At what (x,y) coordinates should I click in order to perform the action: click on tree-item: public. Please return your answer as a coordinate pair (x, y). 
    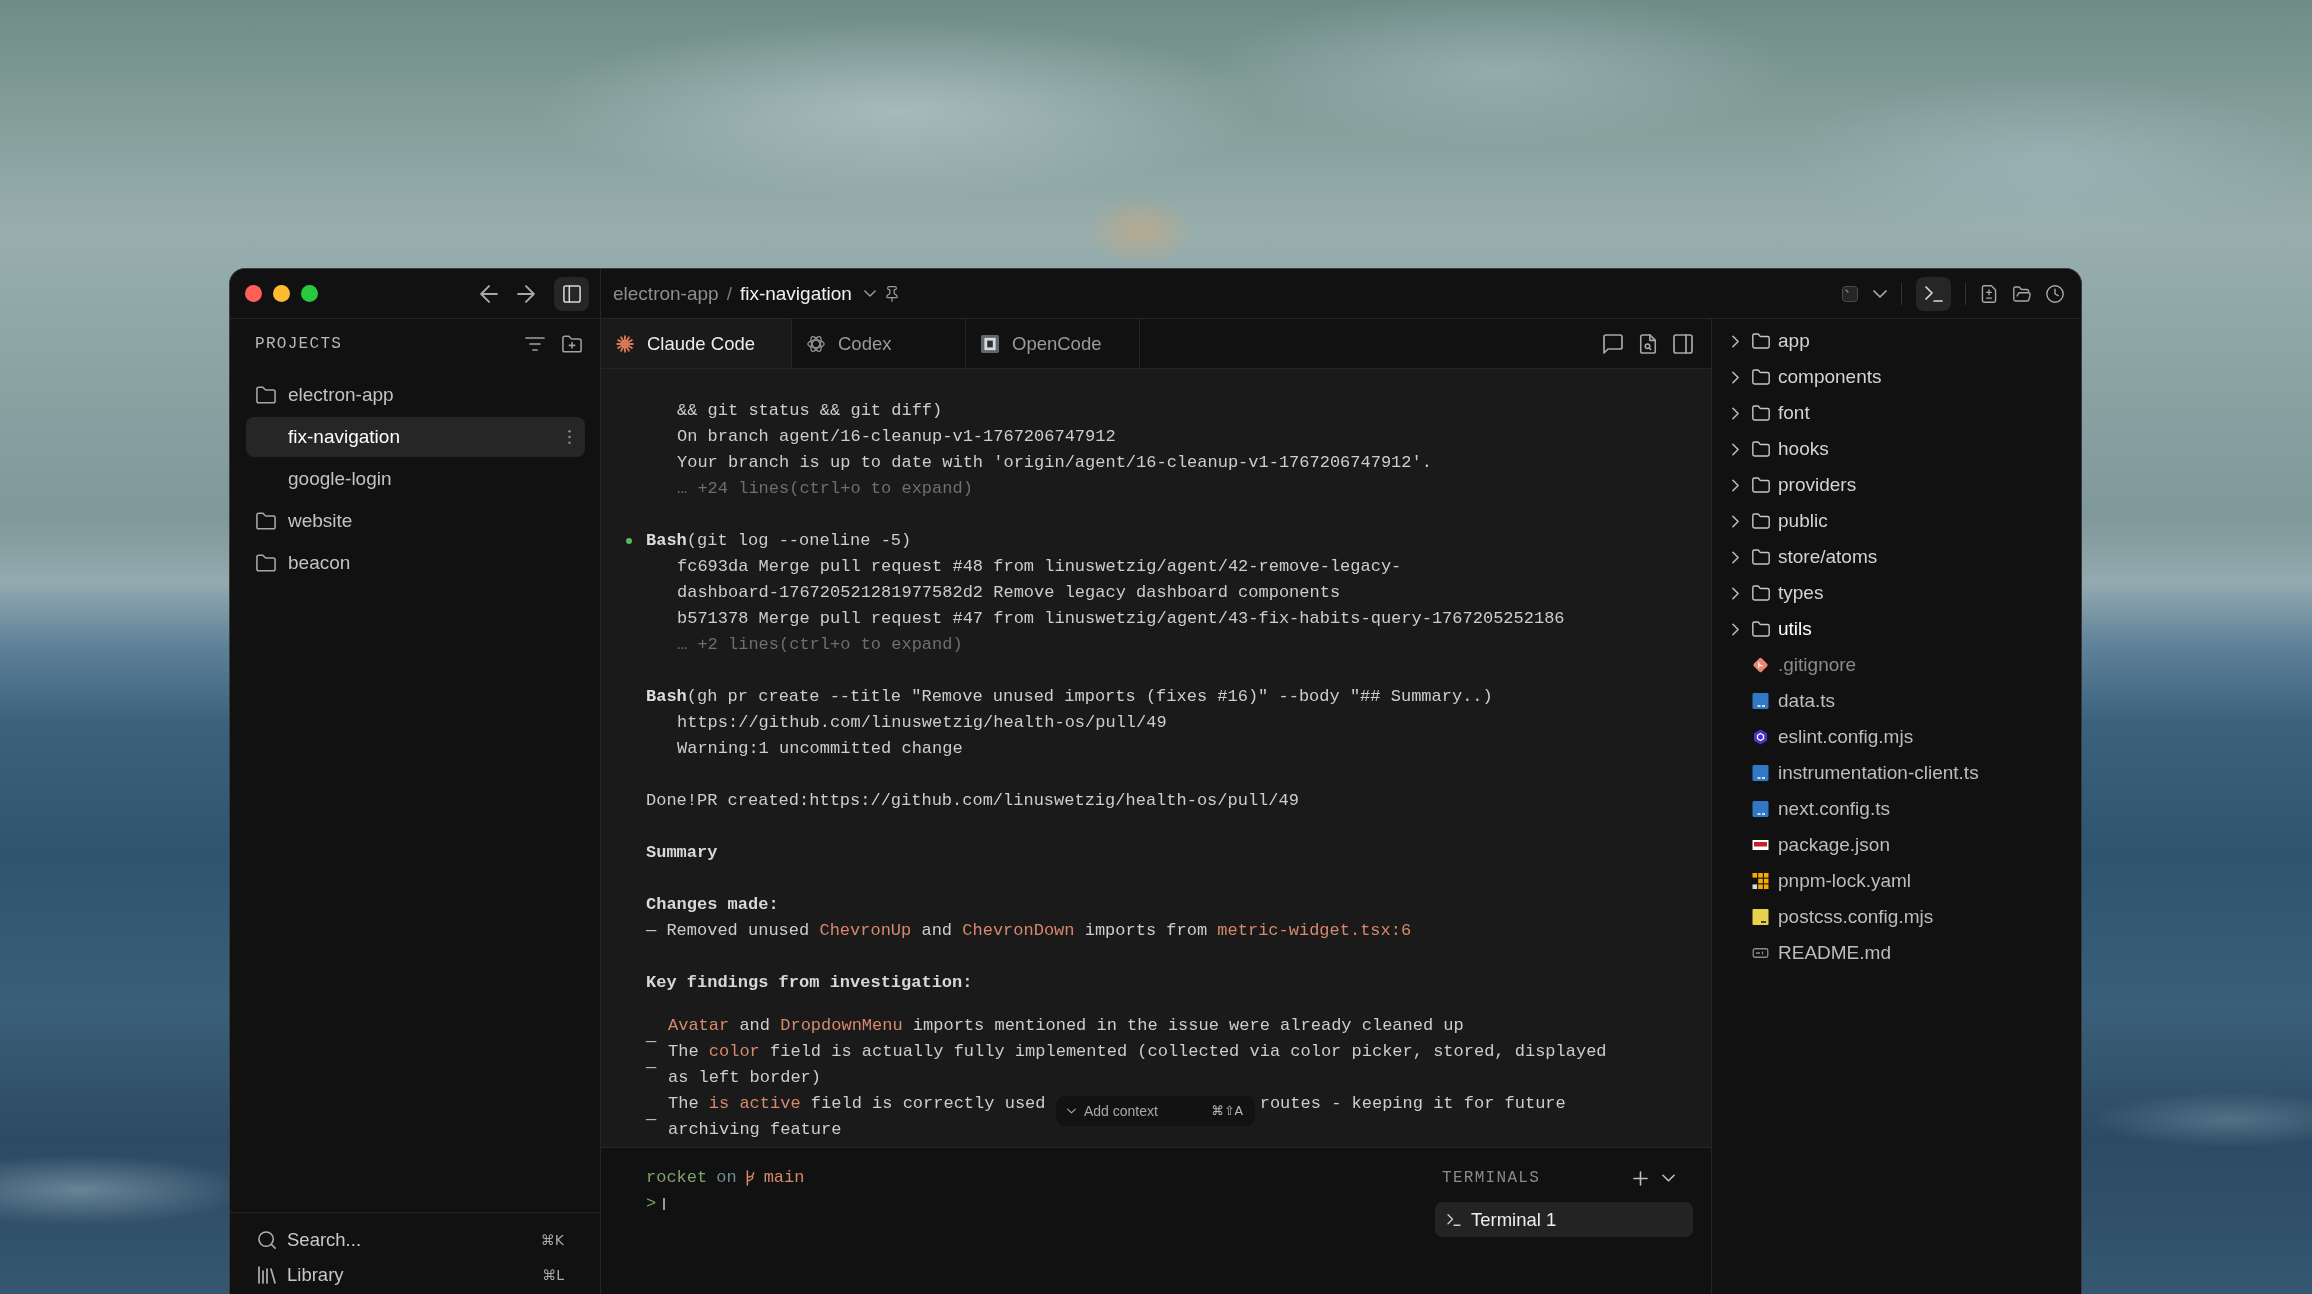
    Looking at the image, I should click on (1896, 521).